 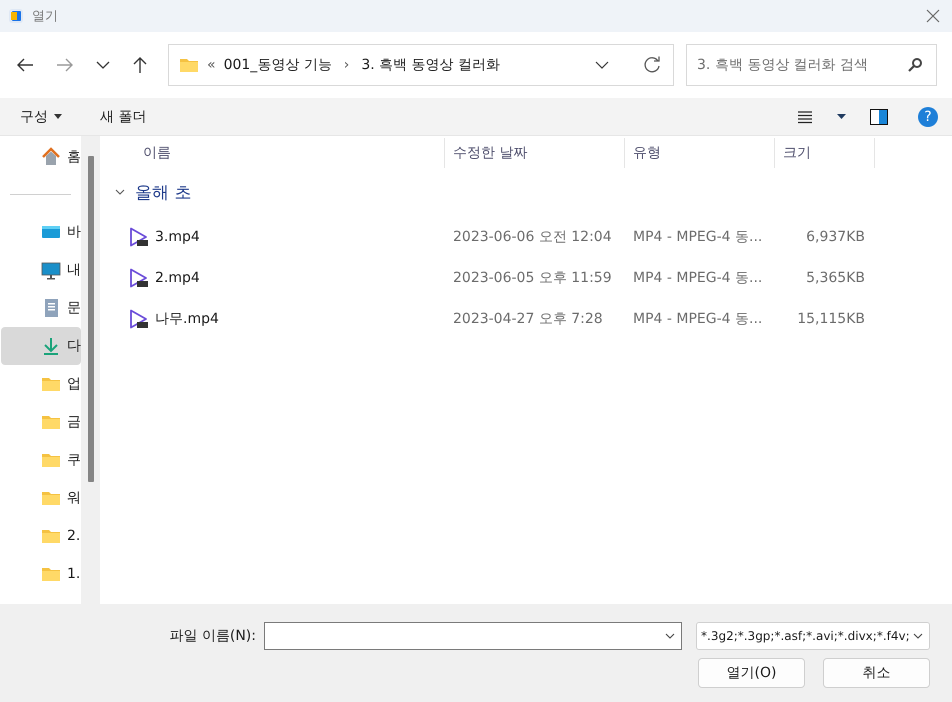 What do you see at coordinates (928, 116) in the screenshot?
I see `help-icon: ?` at bounding box center [928, 116].